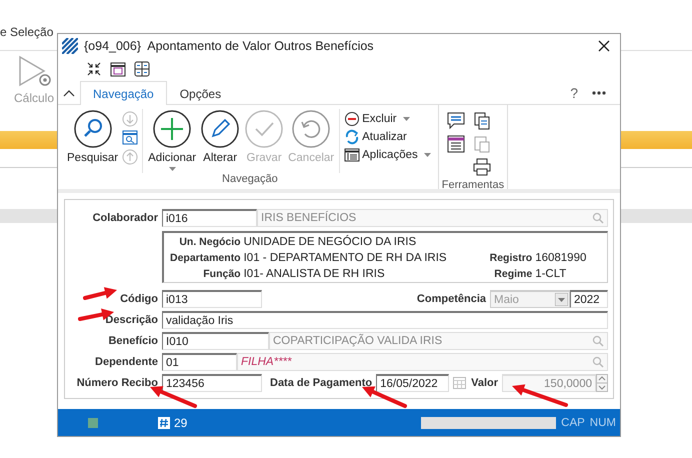  What do you see at coordinates (142, 69) in the screenshot?
I see `grid-icon` at bounding box center [142, 69].